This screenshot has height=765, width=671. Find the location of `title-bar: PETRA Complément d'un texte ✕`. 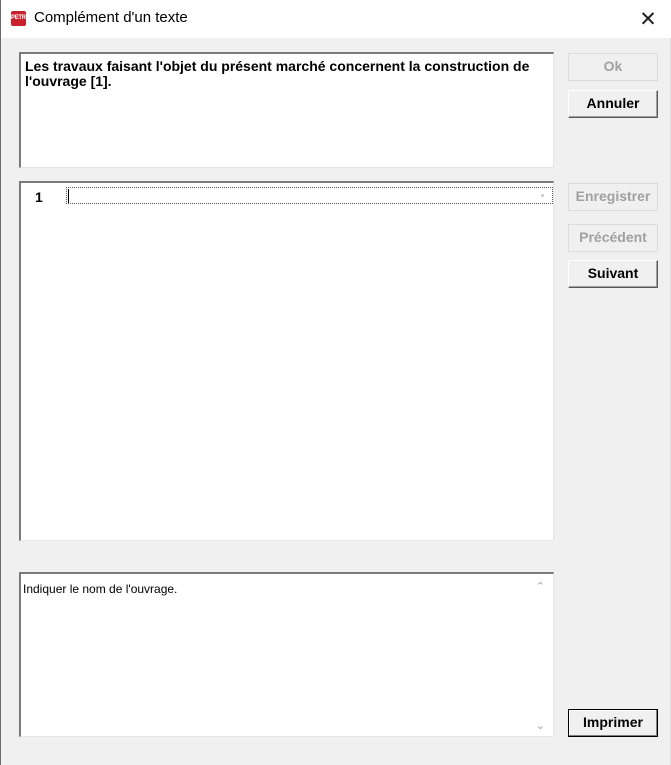

title-bar: PETRA Complément d'un texte ✕ is located at coordinates (336, 19).